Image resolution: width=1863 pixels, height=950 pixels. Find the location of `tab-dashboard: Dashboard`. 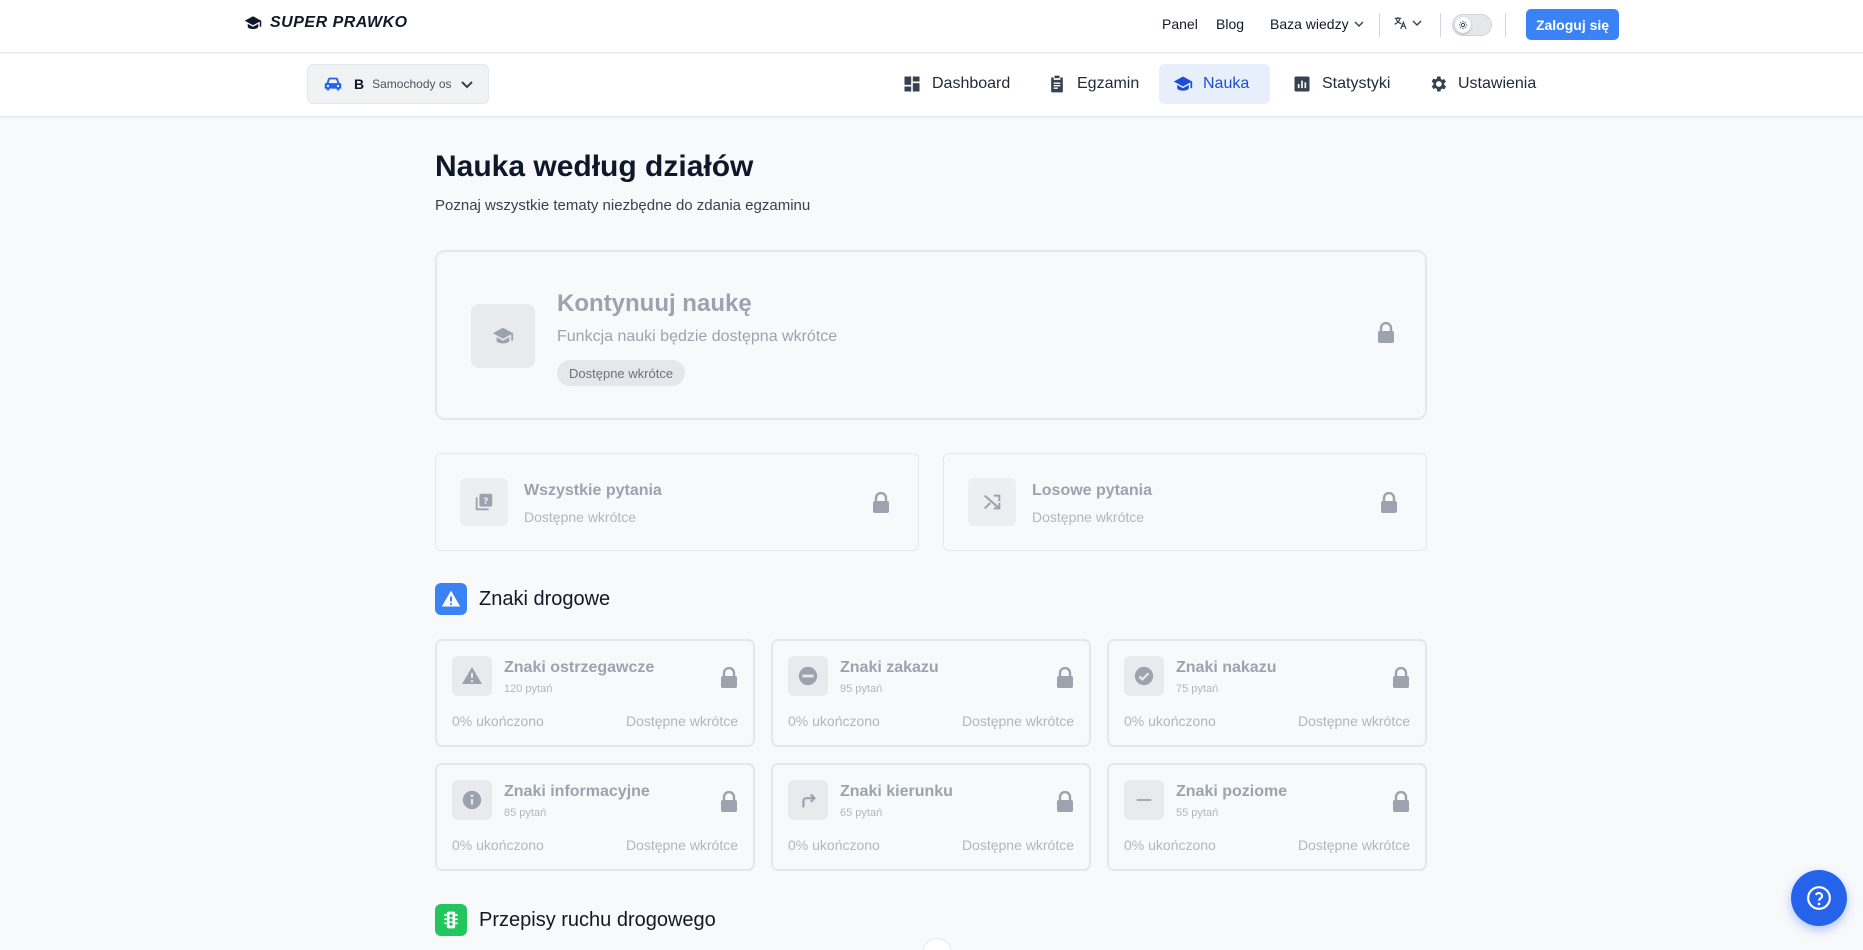

tab-dashboard: Dashboard is located at coordinates (956, 84).